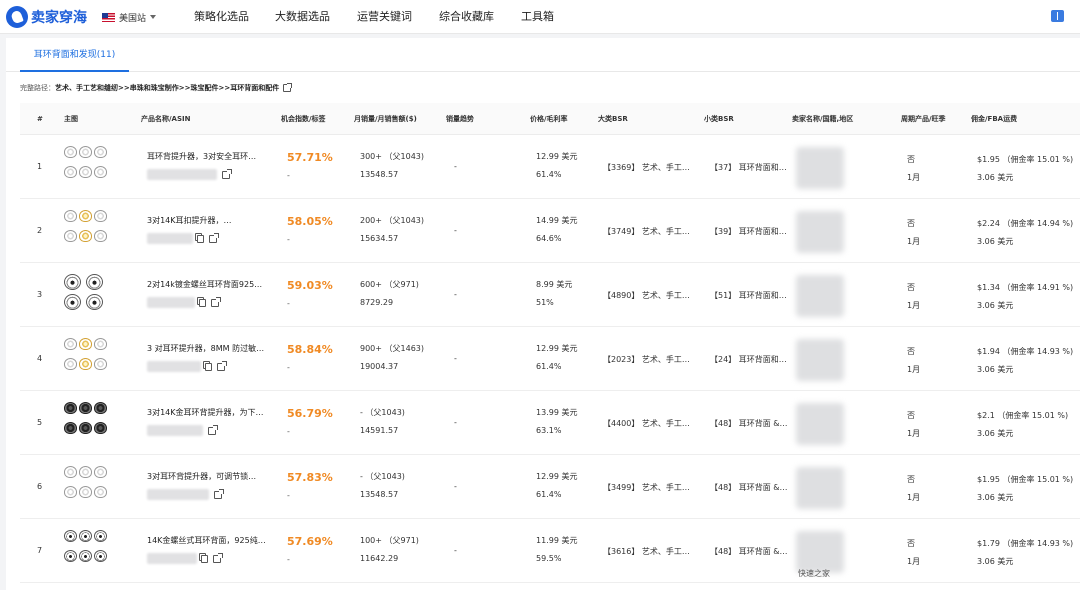 This screenshot has height=590, width=1080. Describe the element at coordinates (466, 17) in the screenshot. I see `nav-favorites: 综合收藏库` at that location.